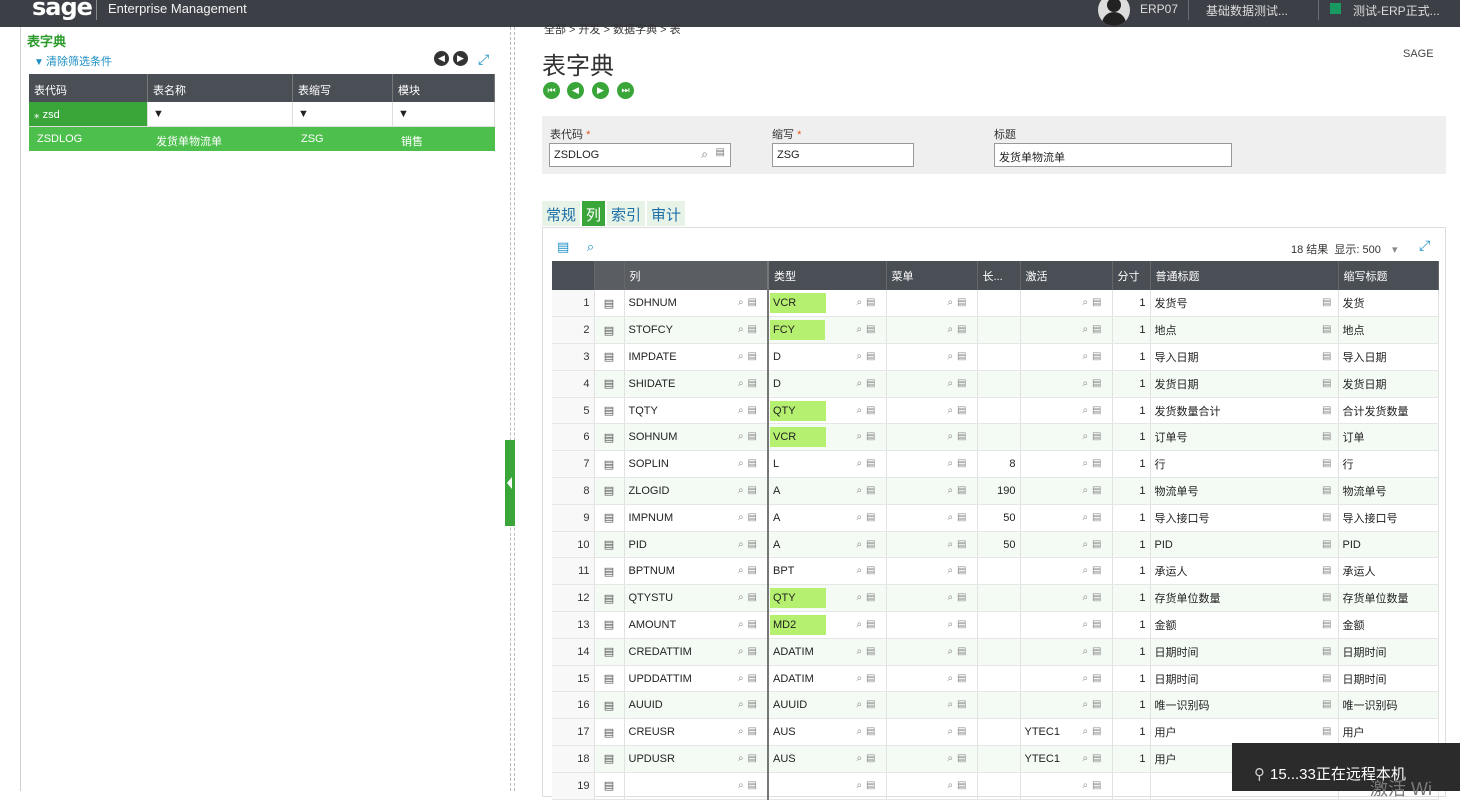 The width and height of the screenshot is (1460, 801). What do you see at coordinates (88, 114) in the screenshot?
I see `filter-code-input: ⁎ zsd` at bounding box center [88, 114].